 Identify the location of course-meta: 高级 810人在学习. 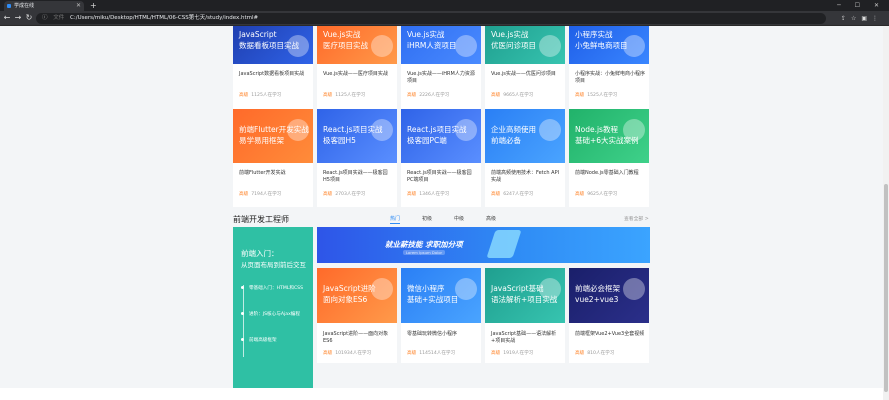
(594, 353).